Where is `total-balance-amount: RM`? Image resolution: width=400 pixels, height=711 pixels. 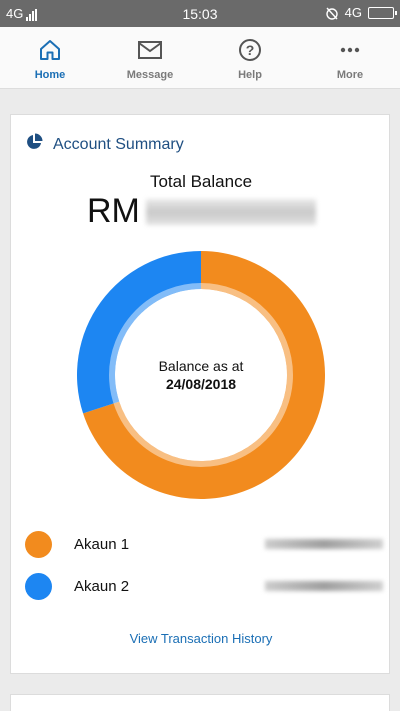
total-balance-amount: RM is located at coordinates (201, 211).